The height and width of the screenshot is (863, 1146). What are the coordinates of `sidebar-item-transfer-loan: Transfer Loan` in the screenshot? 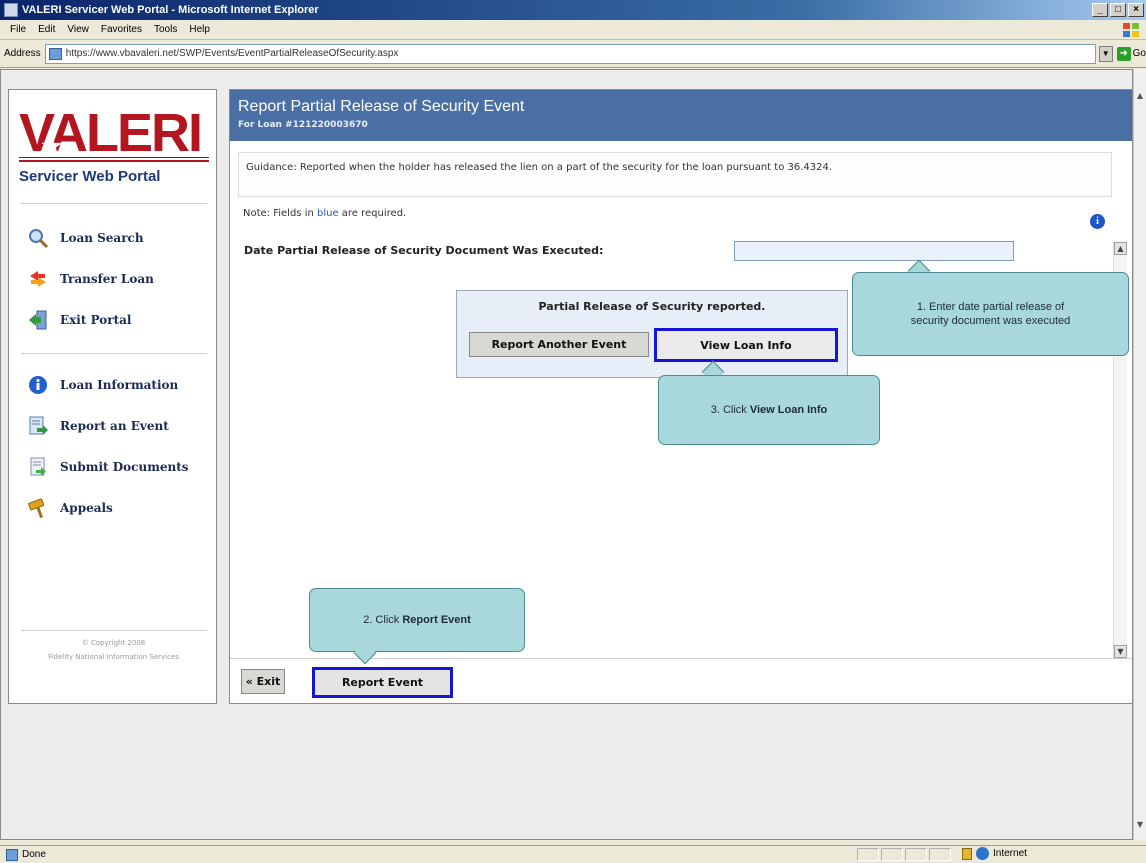 It's located at (90, 278).